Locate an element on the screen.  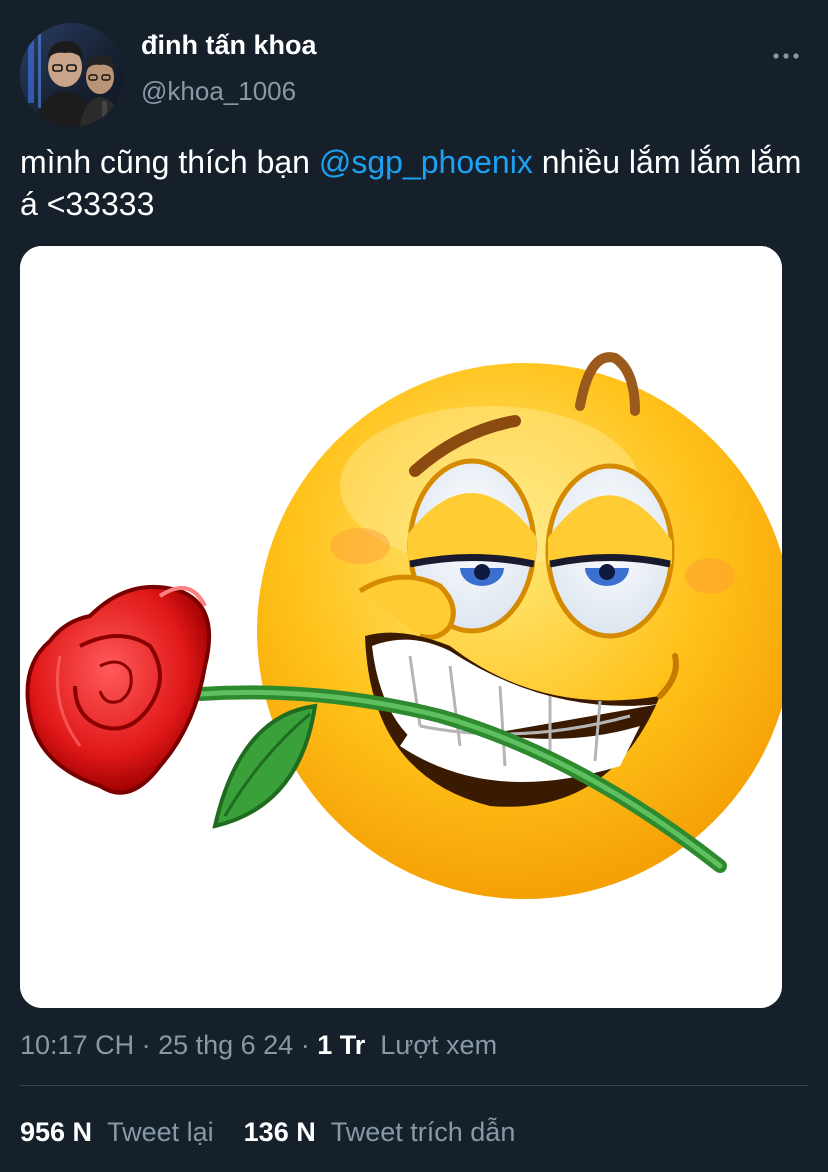
retweets-stat: 956 N Tweet lại is located at coordinates (117, 1132).